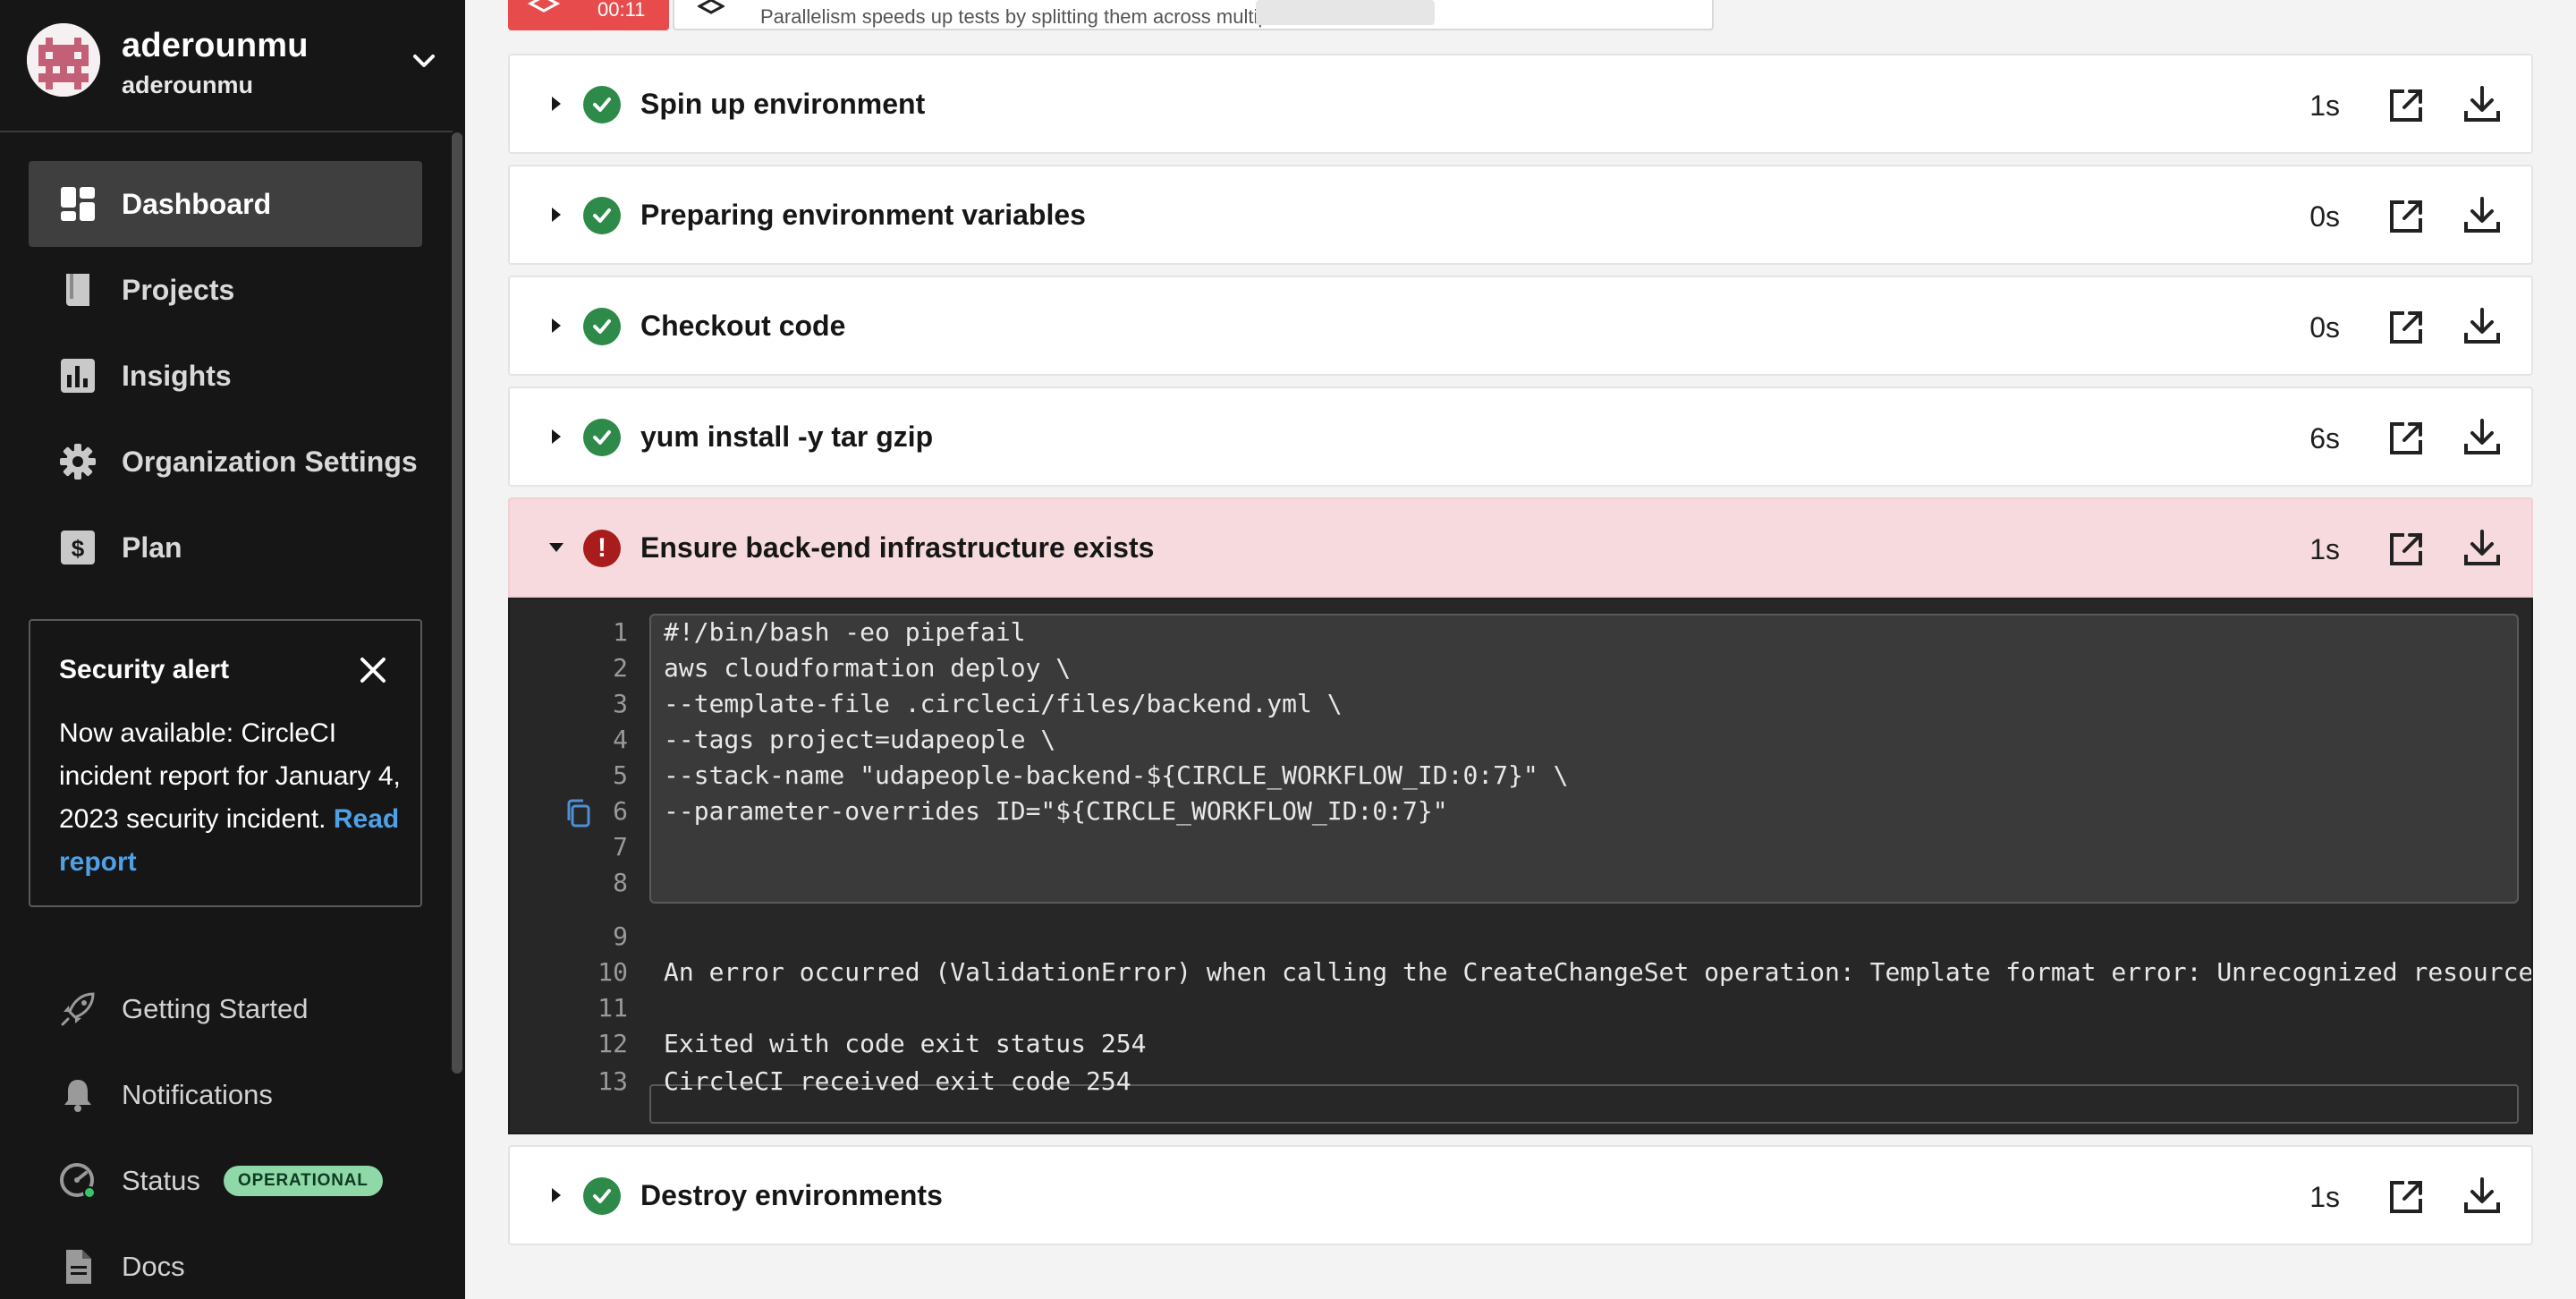 Image resolution: width=2576 pixels, height=1299 pixels. Describe the element at coordinates (215, 45) in the screenshot. I see `org-name: aderounmu` at that location.